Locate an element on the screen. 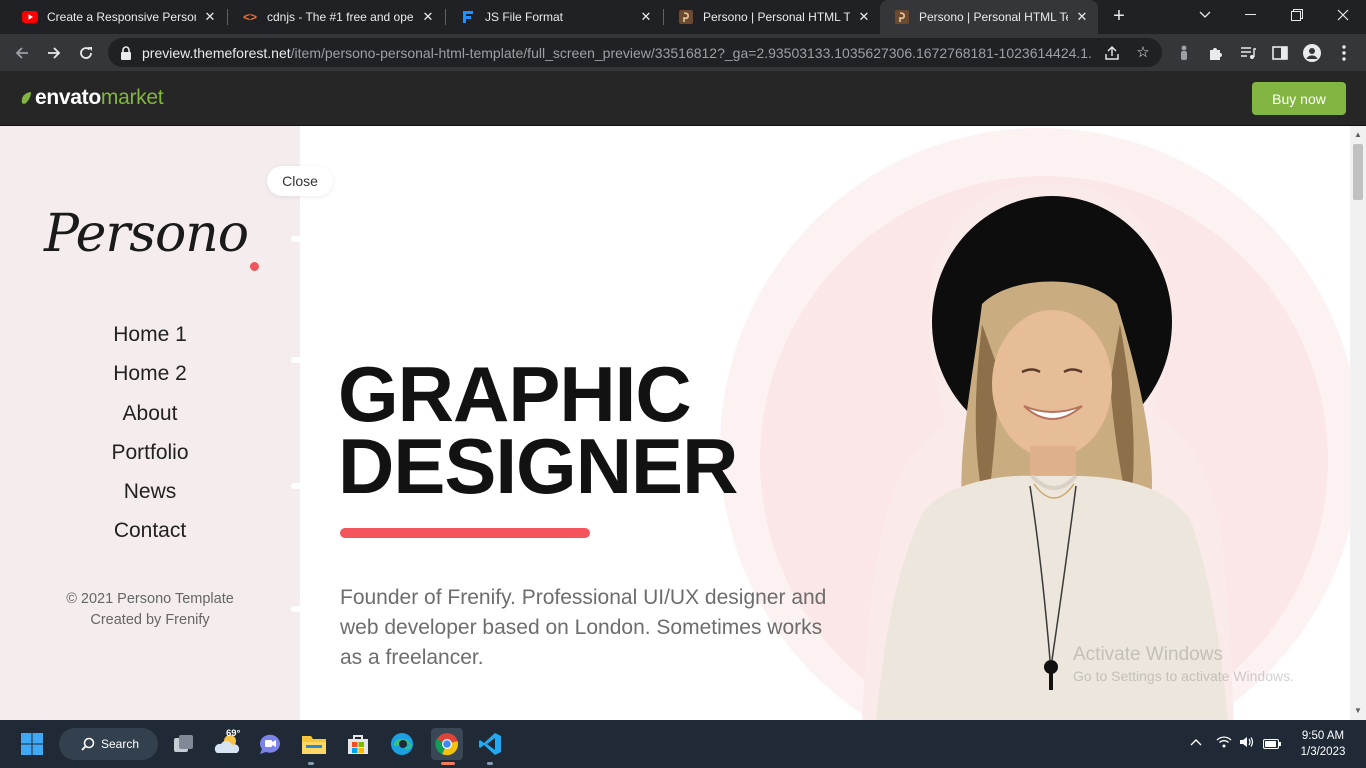 The height and width of the screenshot is (768, 1366). browser-tab: <> cdnjs - The #1 free and open ✕ is located at coordinates (336, 17).